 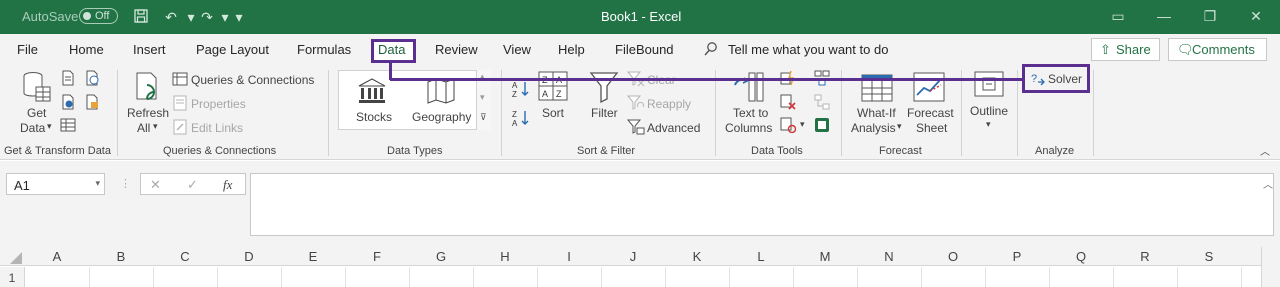 I want to click on get-data-icon, so click(x=37, y=88).